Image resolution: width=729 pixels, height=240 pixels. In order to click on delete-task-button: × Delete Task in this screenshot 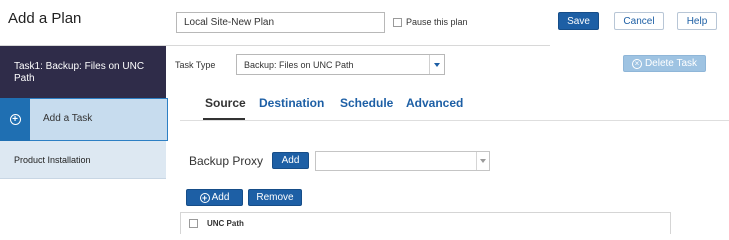, I will do `click(664, 63)`.